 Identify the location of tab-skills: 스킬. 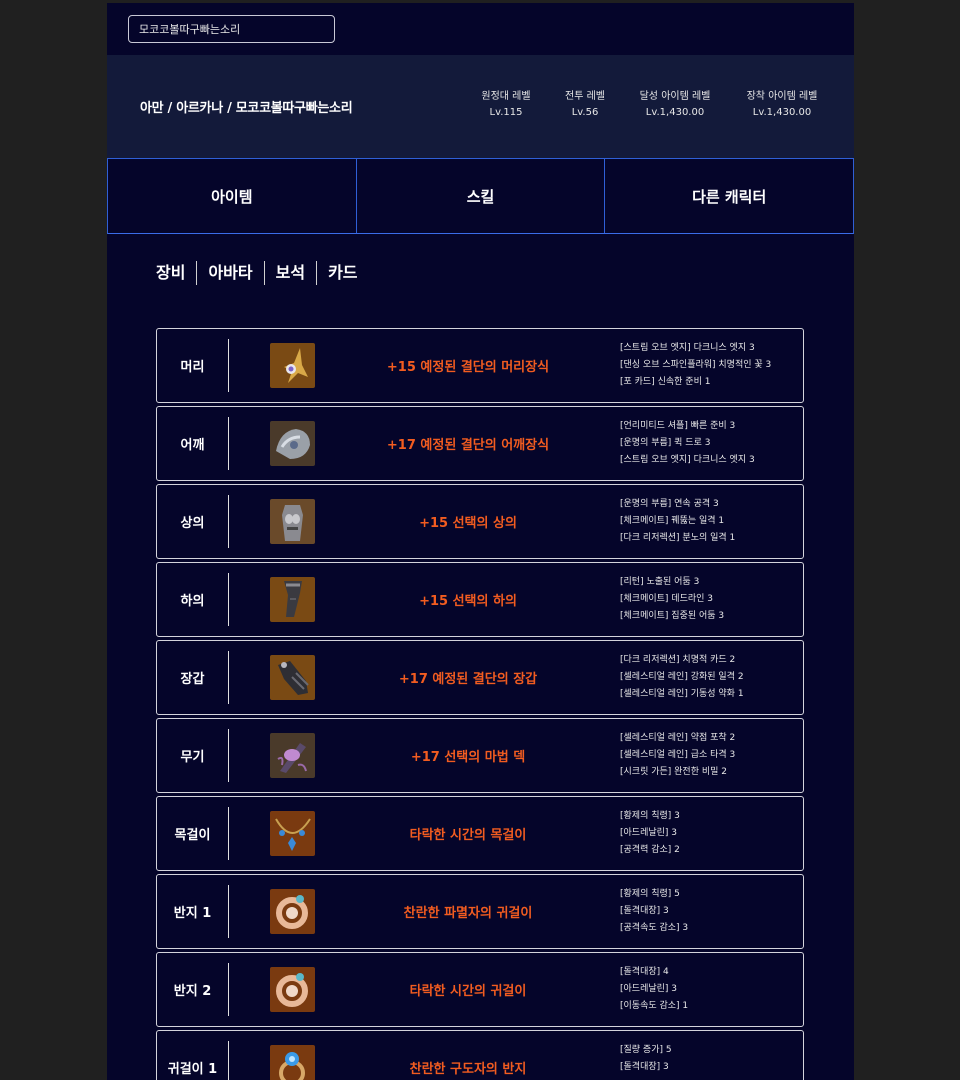
(480, 196).